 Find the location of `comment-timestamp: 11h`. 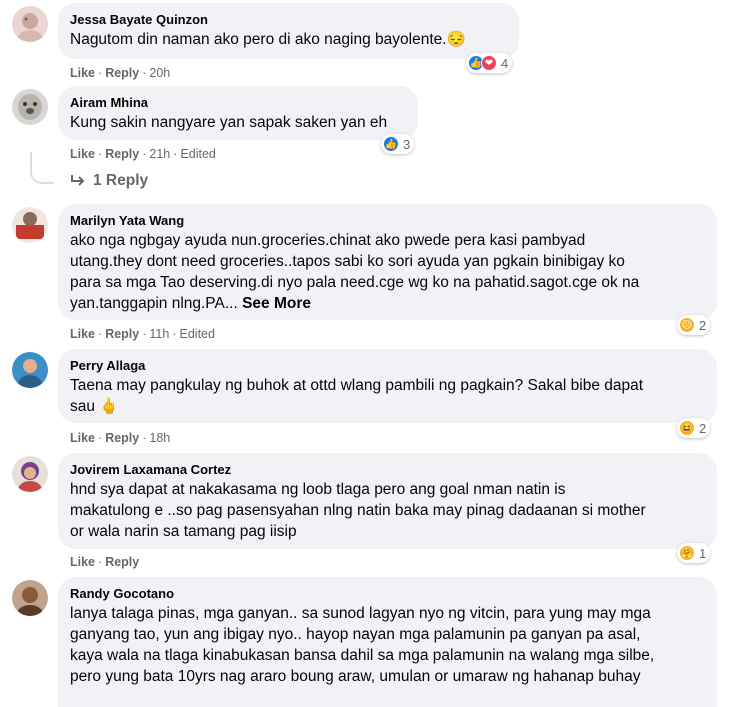

comment-timestamp: 11h is located at coordinates (159, 334).